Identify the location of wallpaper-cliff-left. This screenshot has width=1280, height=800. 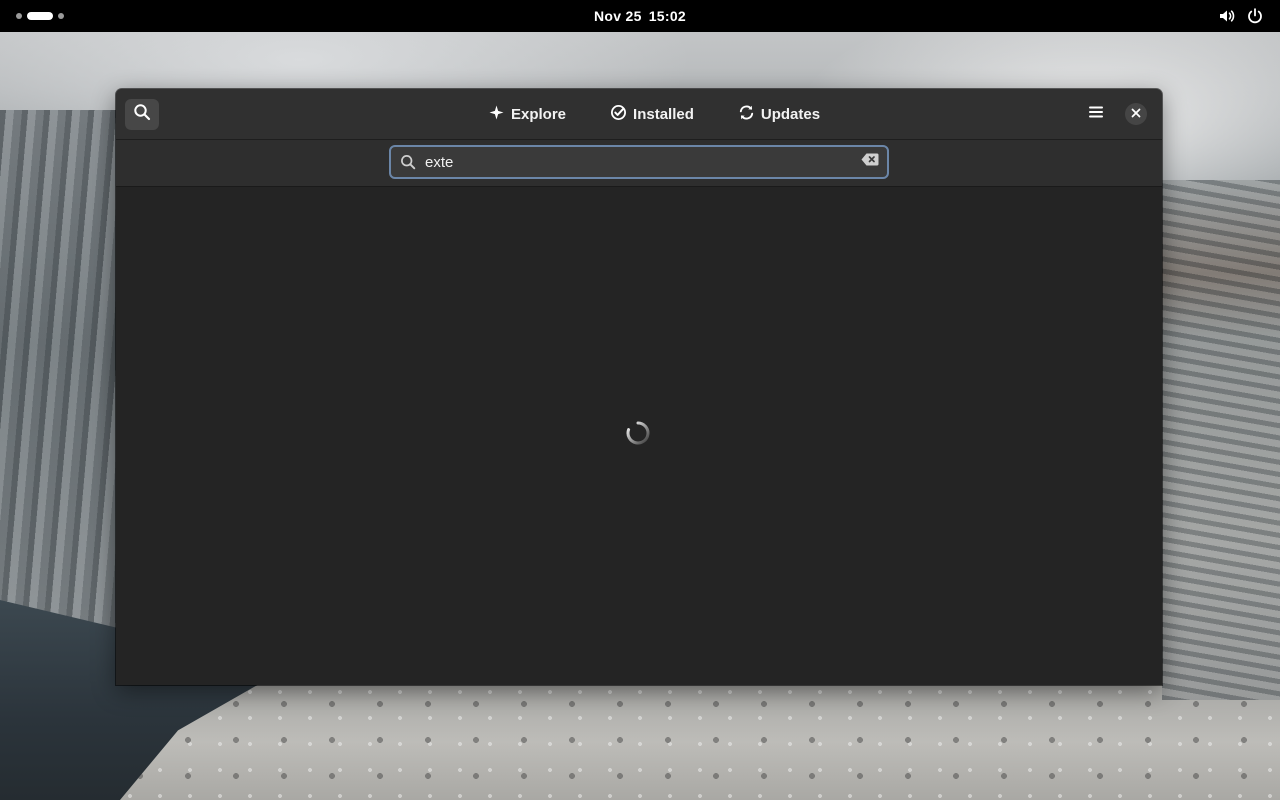
(65, 370).